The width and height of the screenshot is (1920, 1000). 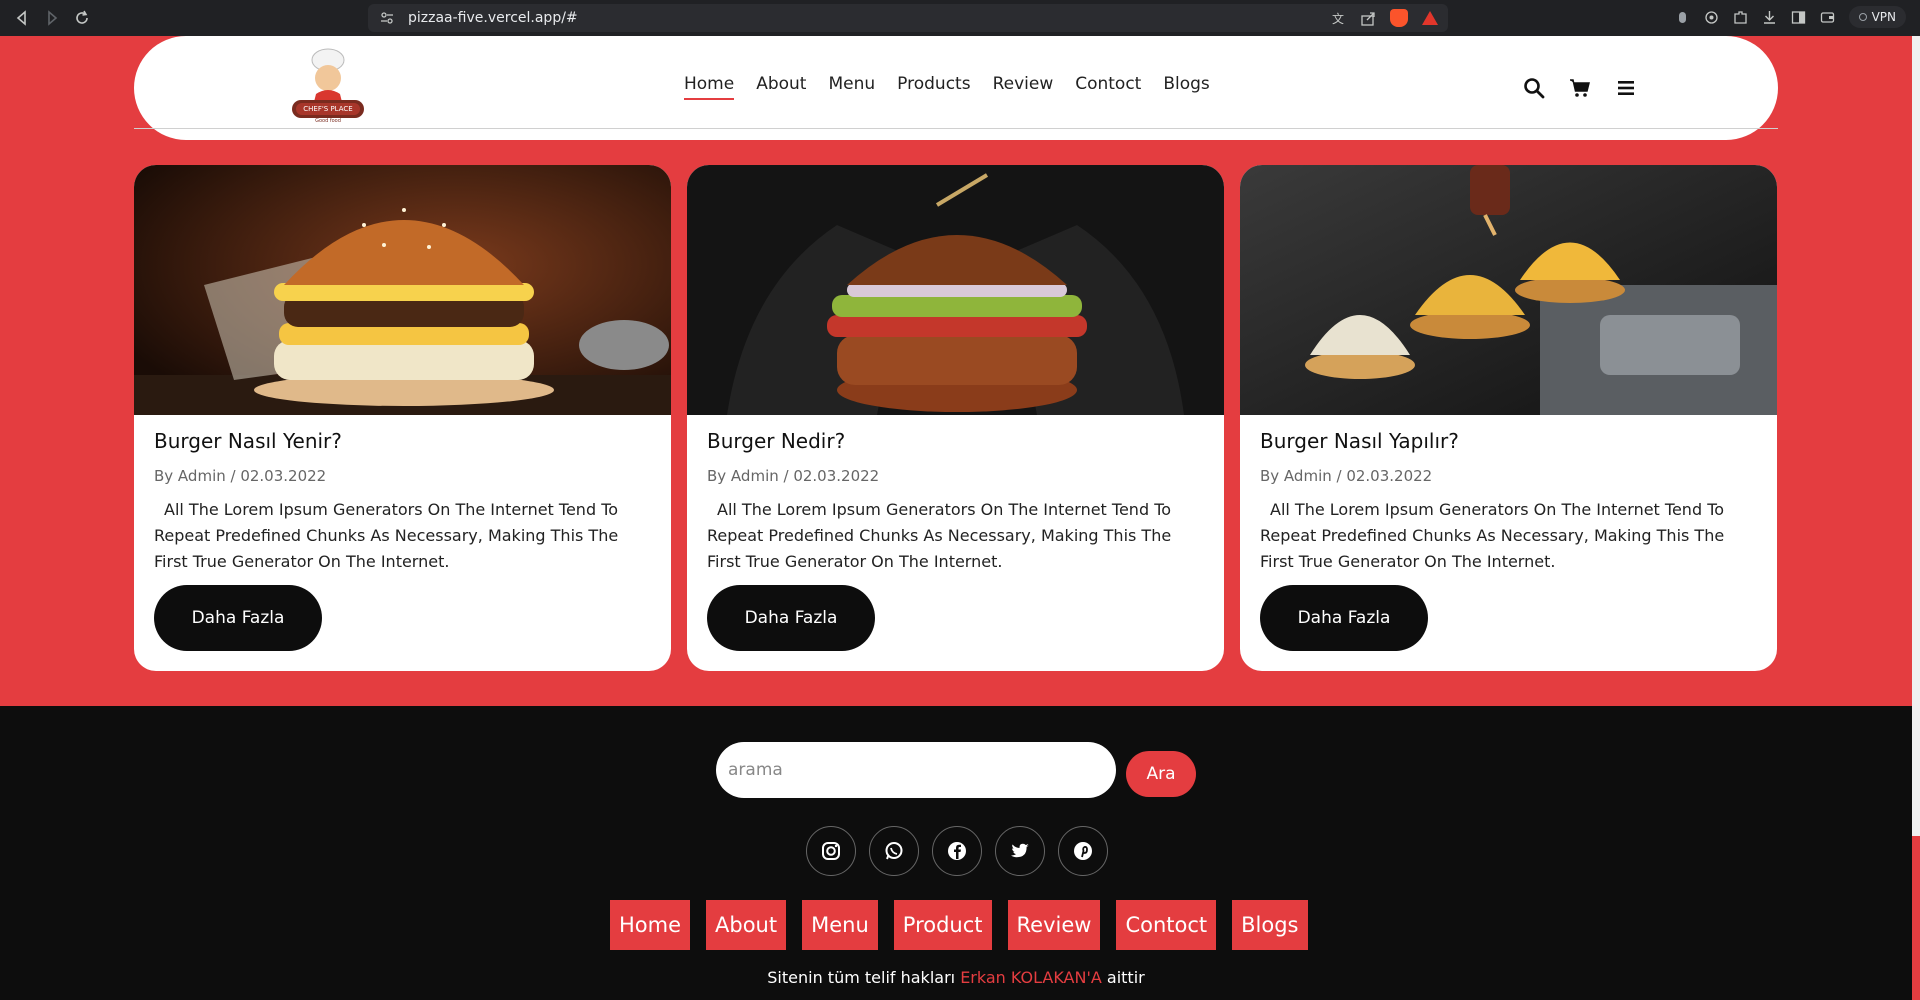 What do you see at coordinates (933, 87) in the screenshot?
I see `nav-products: Products` at bounding box center [933, 87].